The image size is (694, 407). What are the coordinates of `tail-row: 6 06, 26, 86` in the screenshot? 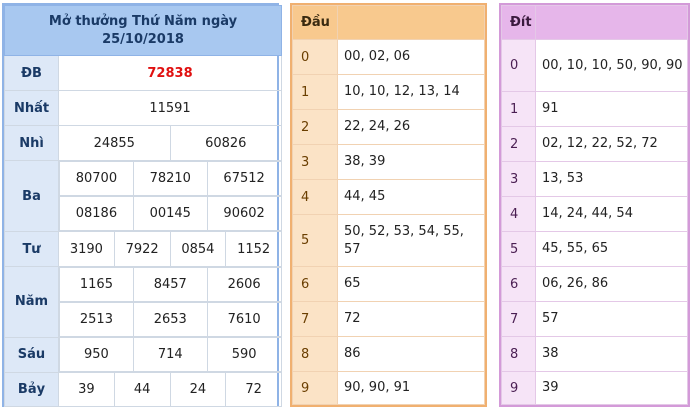 It's located at (594, 284).